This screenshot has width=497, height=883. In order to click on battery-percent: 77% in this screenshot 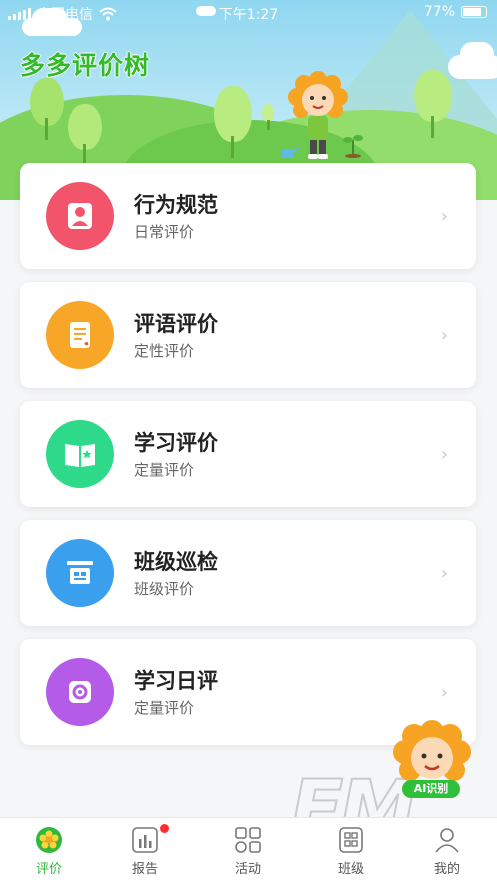, I will do `click(439, 12)`.